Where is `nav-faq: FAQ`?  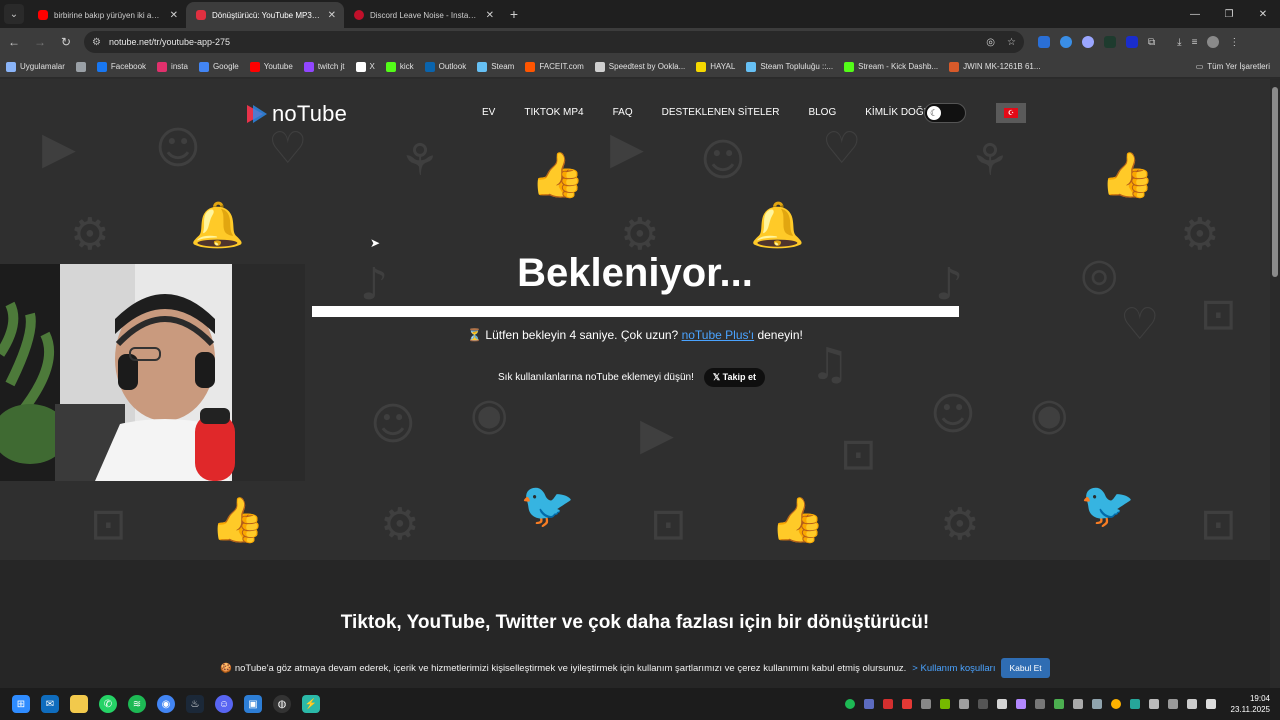 nav-faq: FAQ is located at coordinates (623, 112).